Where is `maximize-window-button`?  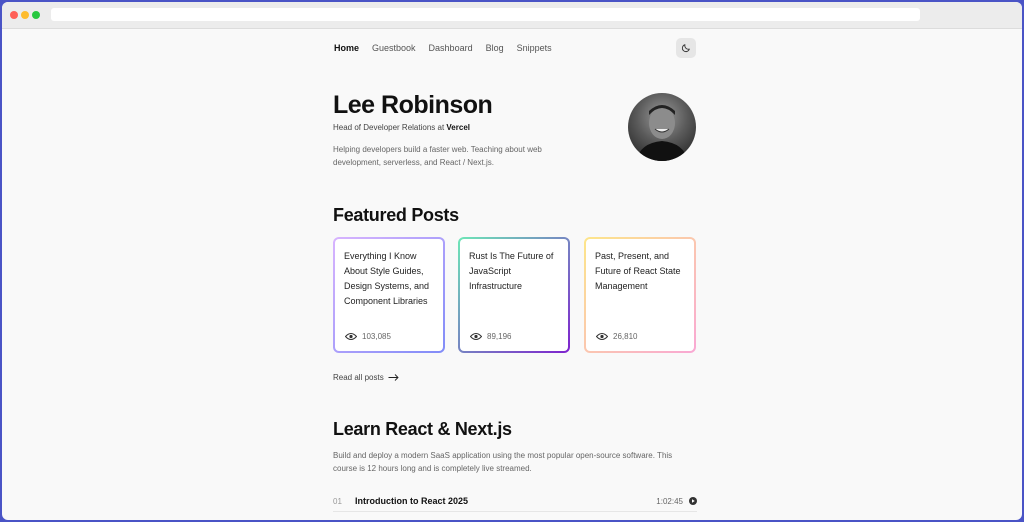 maximize-window-button is located at coordinates (36, 15).